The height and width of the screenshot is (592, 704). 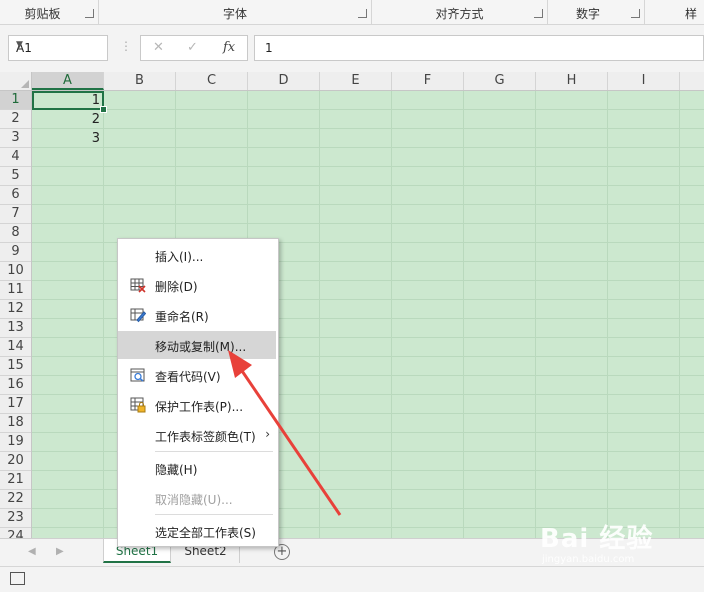 What do you see at coordinates (588, 559) in the screenshot?
I see `watermark-url: jingyan.baidu.com` at bounding box center [588, 559].